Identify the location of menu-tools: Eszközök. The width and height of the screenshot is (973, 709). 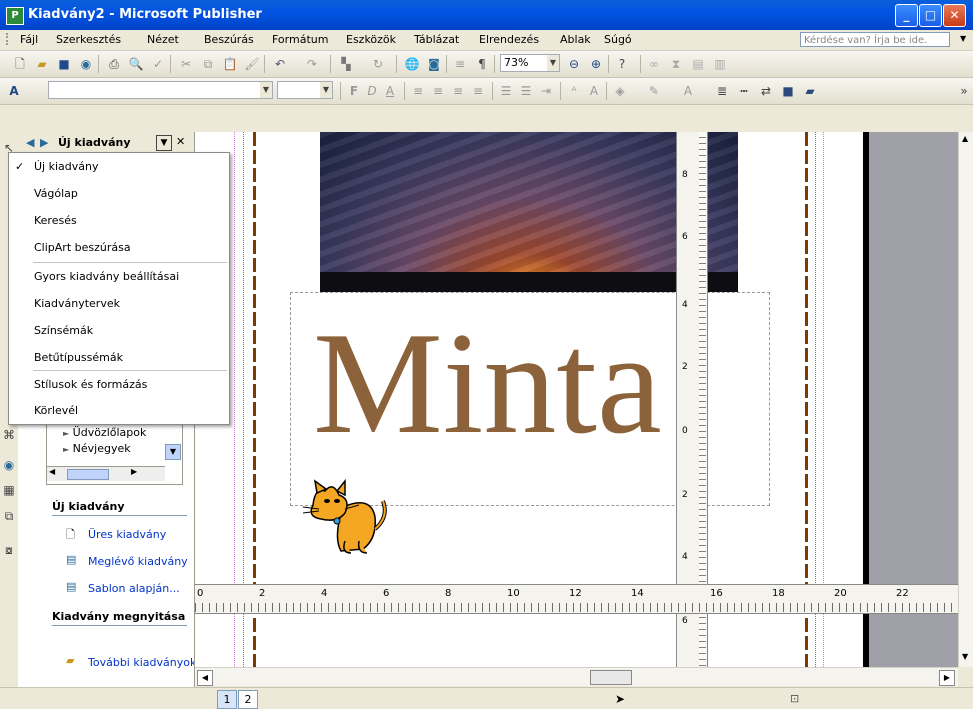
(371, 39).